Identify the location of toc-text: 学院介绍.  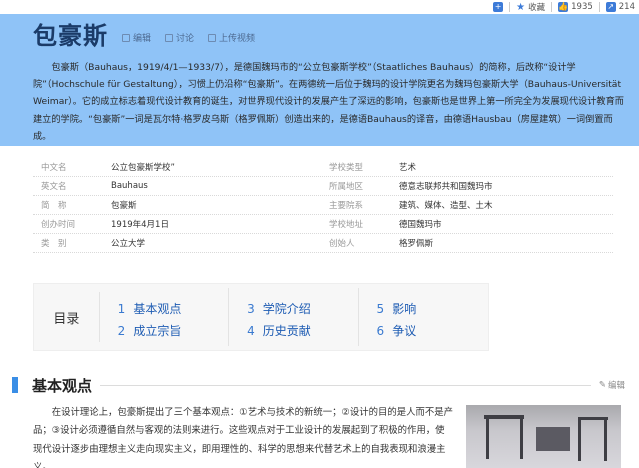
(286, 309).